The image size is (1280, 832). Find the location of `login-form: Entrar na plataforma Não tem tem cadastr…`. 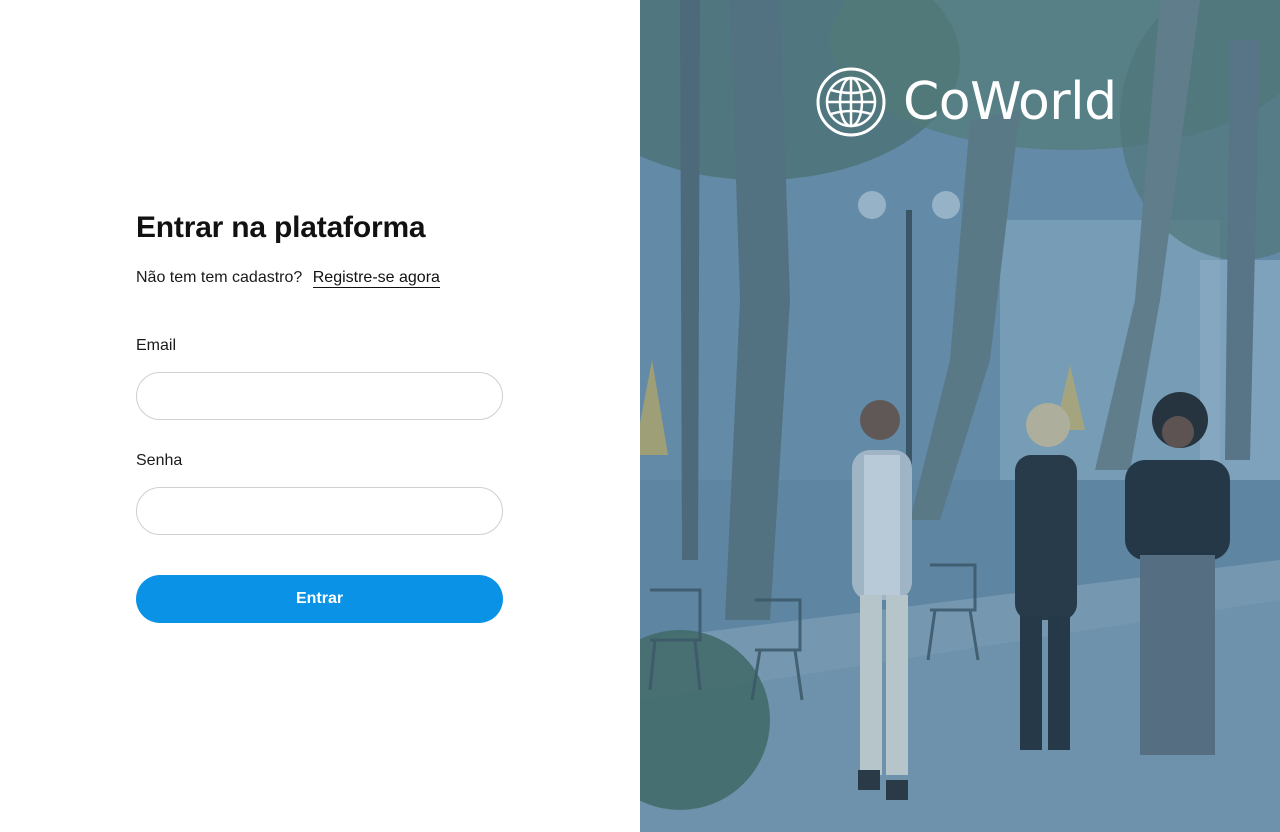

login-form: Entrar na plataforma Não tem tem cadastr… is located at coordinates (319, 415).